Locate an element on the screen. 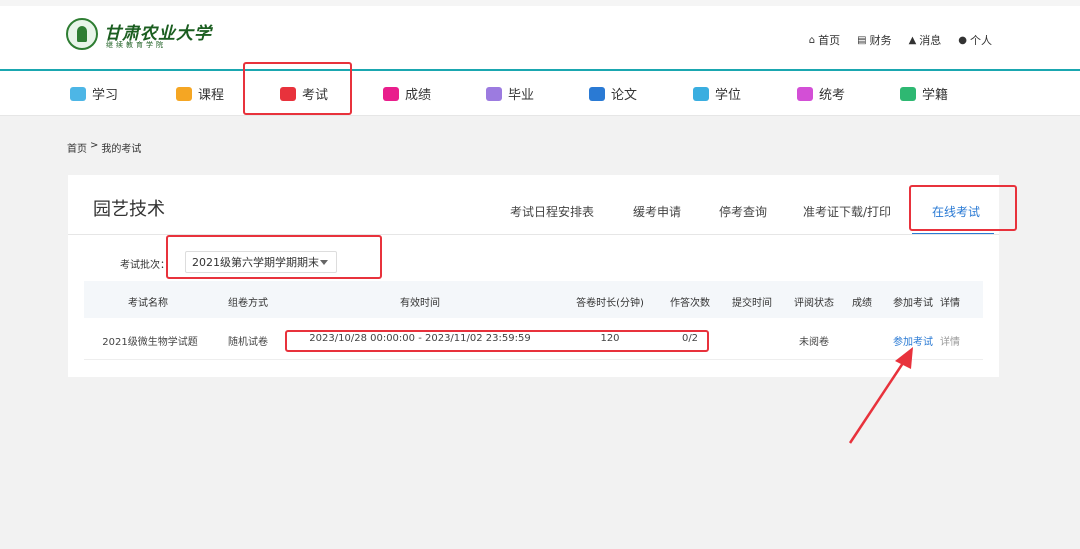 The width and height of the screenshot is (1080, 549). breadcrumb: 首页 > 我的考试 is located at coordinates (104, 147).